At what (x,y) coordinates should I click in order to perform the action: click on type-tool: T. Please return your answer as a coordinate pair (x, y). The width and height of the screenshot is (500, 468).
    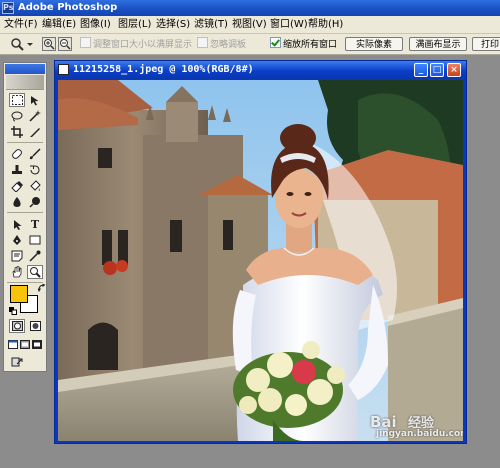
    Looking at the image, I should click on (35, 224).